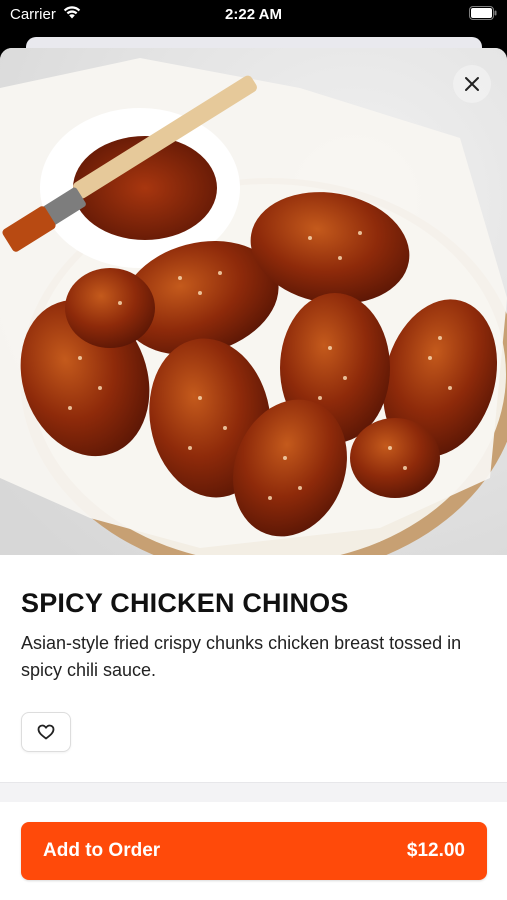 This screenshot has width=507, height=900. I want to click on add-to-order-label: Add to Order, so click(102, 850).